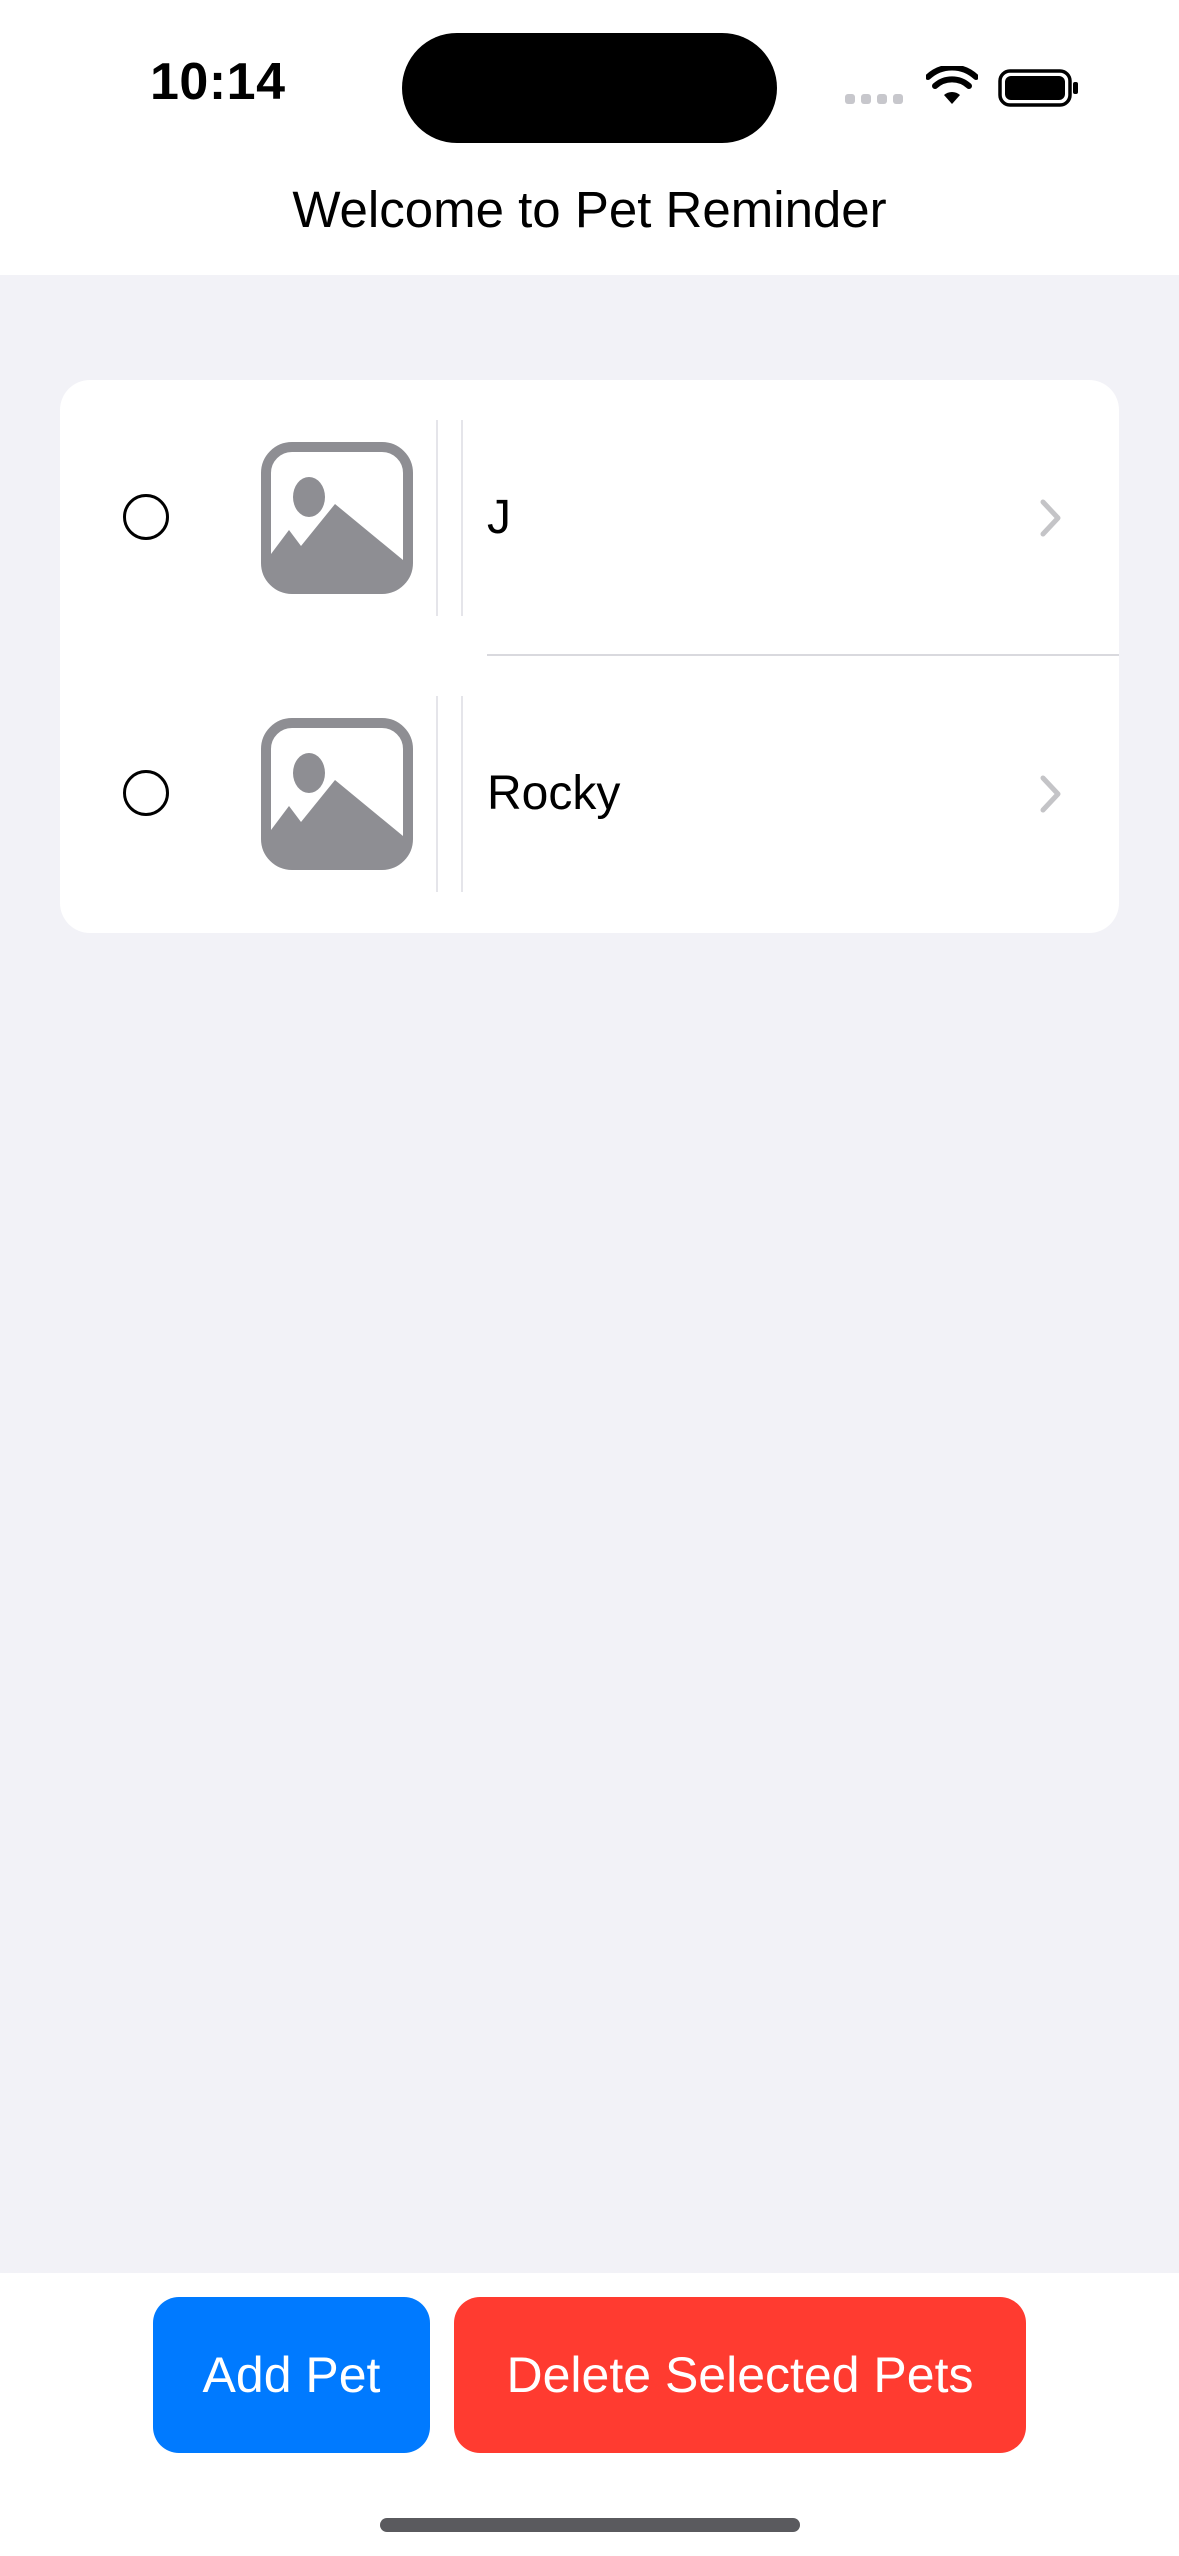 Image resolution: width=1179 pixels, height=2556 pixels. Describe the element at coordinates (589, 209) in the screenshot. I see `page-title: Welcome to Pet Reminder` at that location.